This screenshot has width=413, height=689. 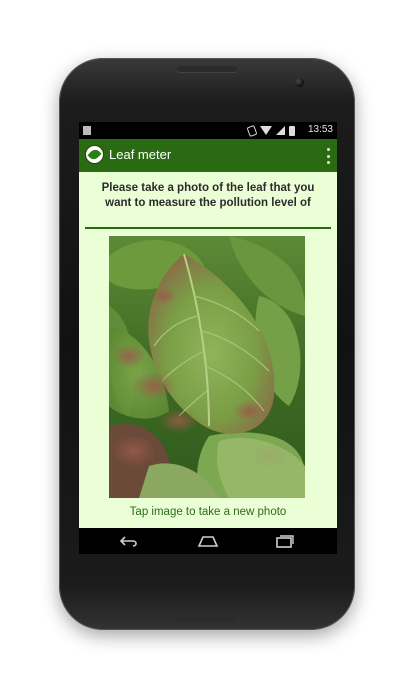 I want to click on divider, so click(x=208, y=228).